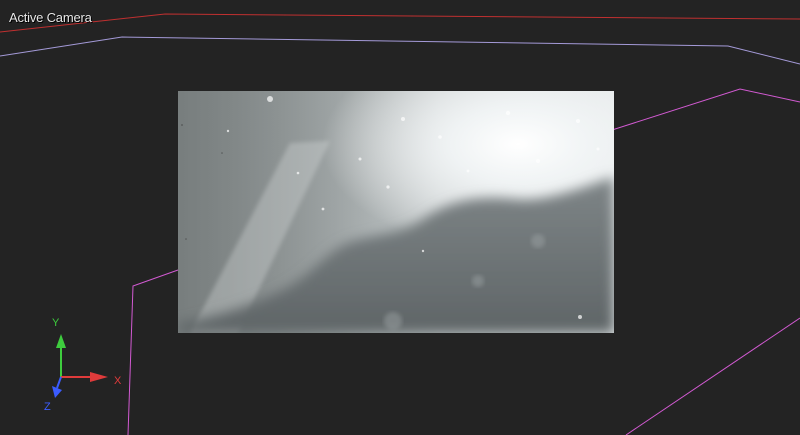  What do you see at coordinates (705, 109) in the screenshot?
I see `frustum-top-line` at bounding box center [705, 109].